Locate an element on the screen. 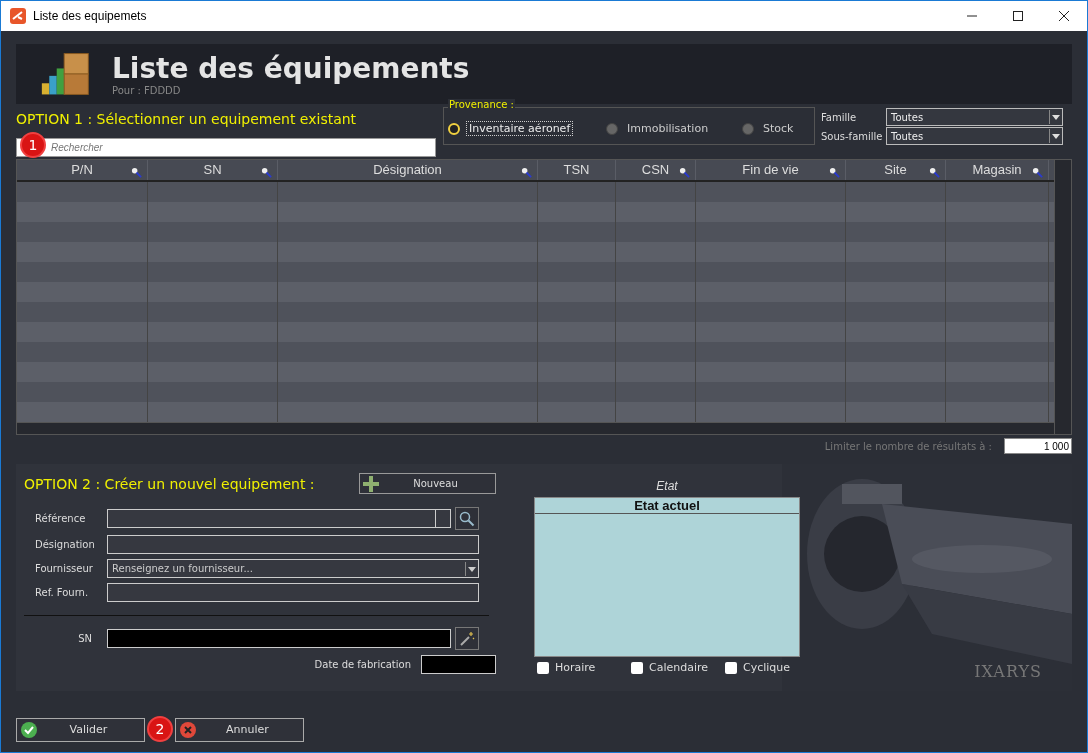  filter-label: Sous-famille is located at coordinates (852, 136).